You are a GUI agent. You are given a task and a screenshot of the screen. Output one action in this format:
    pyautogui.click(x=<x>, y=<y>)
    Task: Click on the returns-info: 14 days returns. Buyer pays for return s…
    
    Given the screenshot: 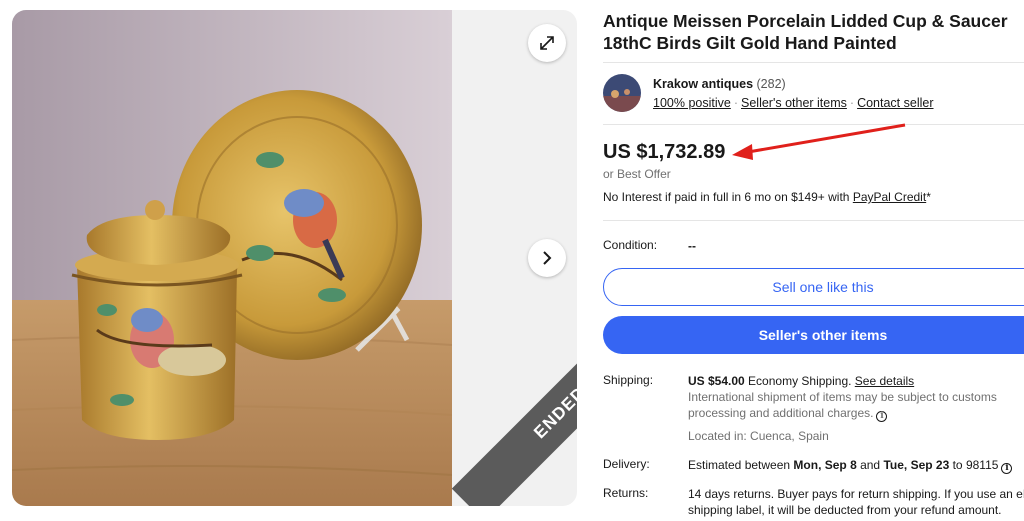 What is the action you would take?
    pyautogui.click(x=856, y=502)
    